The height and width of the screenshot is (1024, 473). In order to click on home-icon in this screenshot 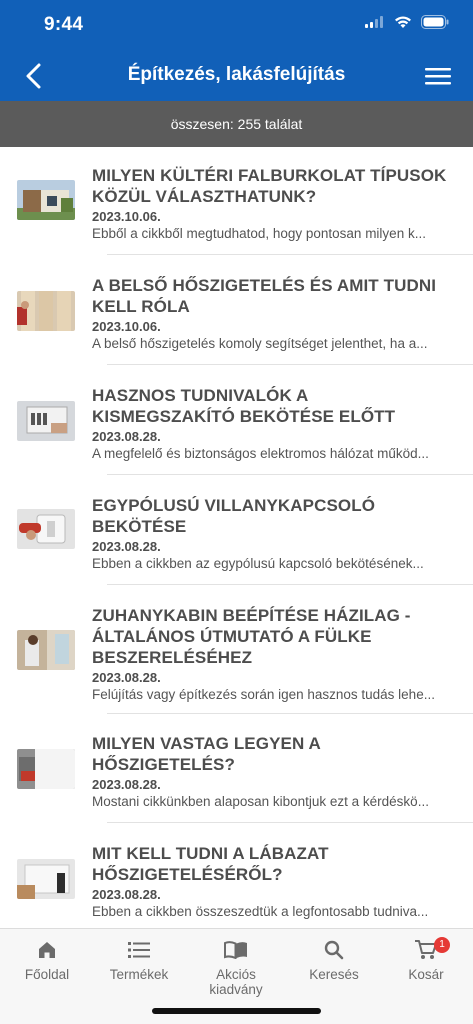, I will do `click(47, 950)`.